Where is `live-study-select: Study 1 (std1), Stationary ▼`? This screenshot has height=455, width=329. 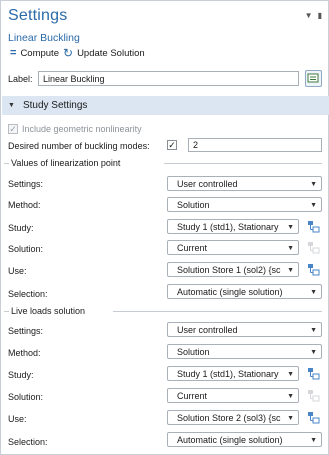
live-study-select: Study 1 (std1), Stationary ▼ is located at coordinates (233, 373).